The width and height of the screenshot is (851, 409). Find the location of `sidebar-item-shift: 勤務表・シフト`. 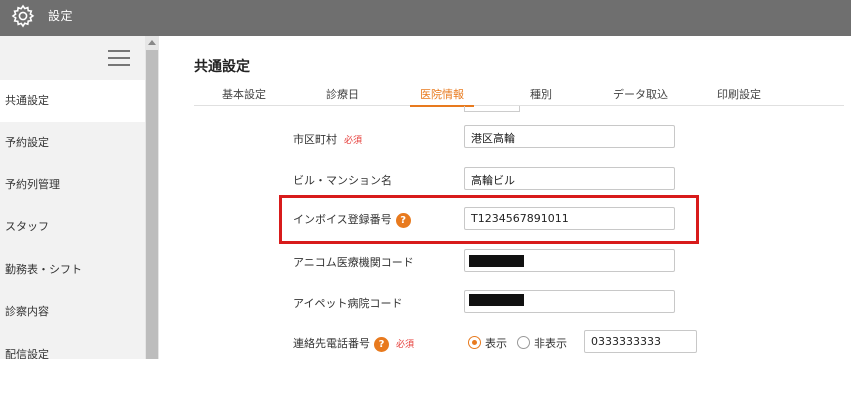

sidebar-item-shift: 勤務表・シフト is located at coordinates (72, 270).